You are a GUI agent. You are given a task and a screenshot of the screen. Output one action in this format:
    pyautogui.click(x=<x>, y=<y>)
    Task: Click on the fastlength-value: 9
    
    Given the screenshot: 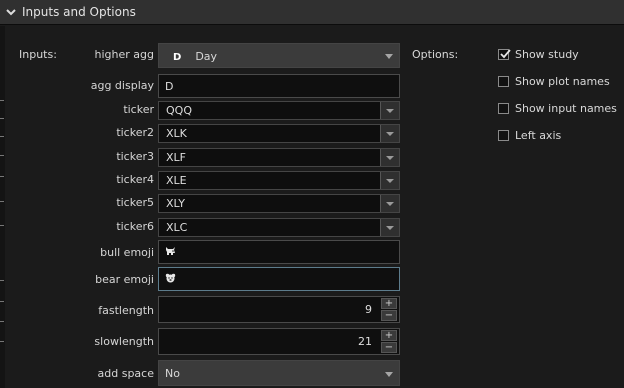 What is the action you would take?
    pyautogui.click(x=368, y=309)
    